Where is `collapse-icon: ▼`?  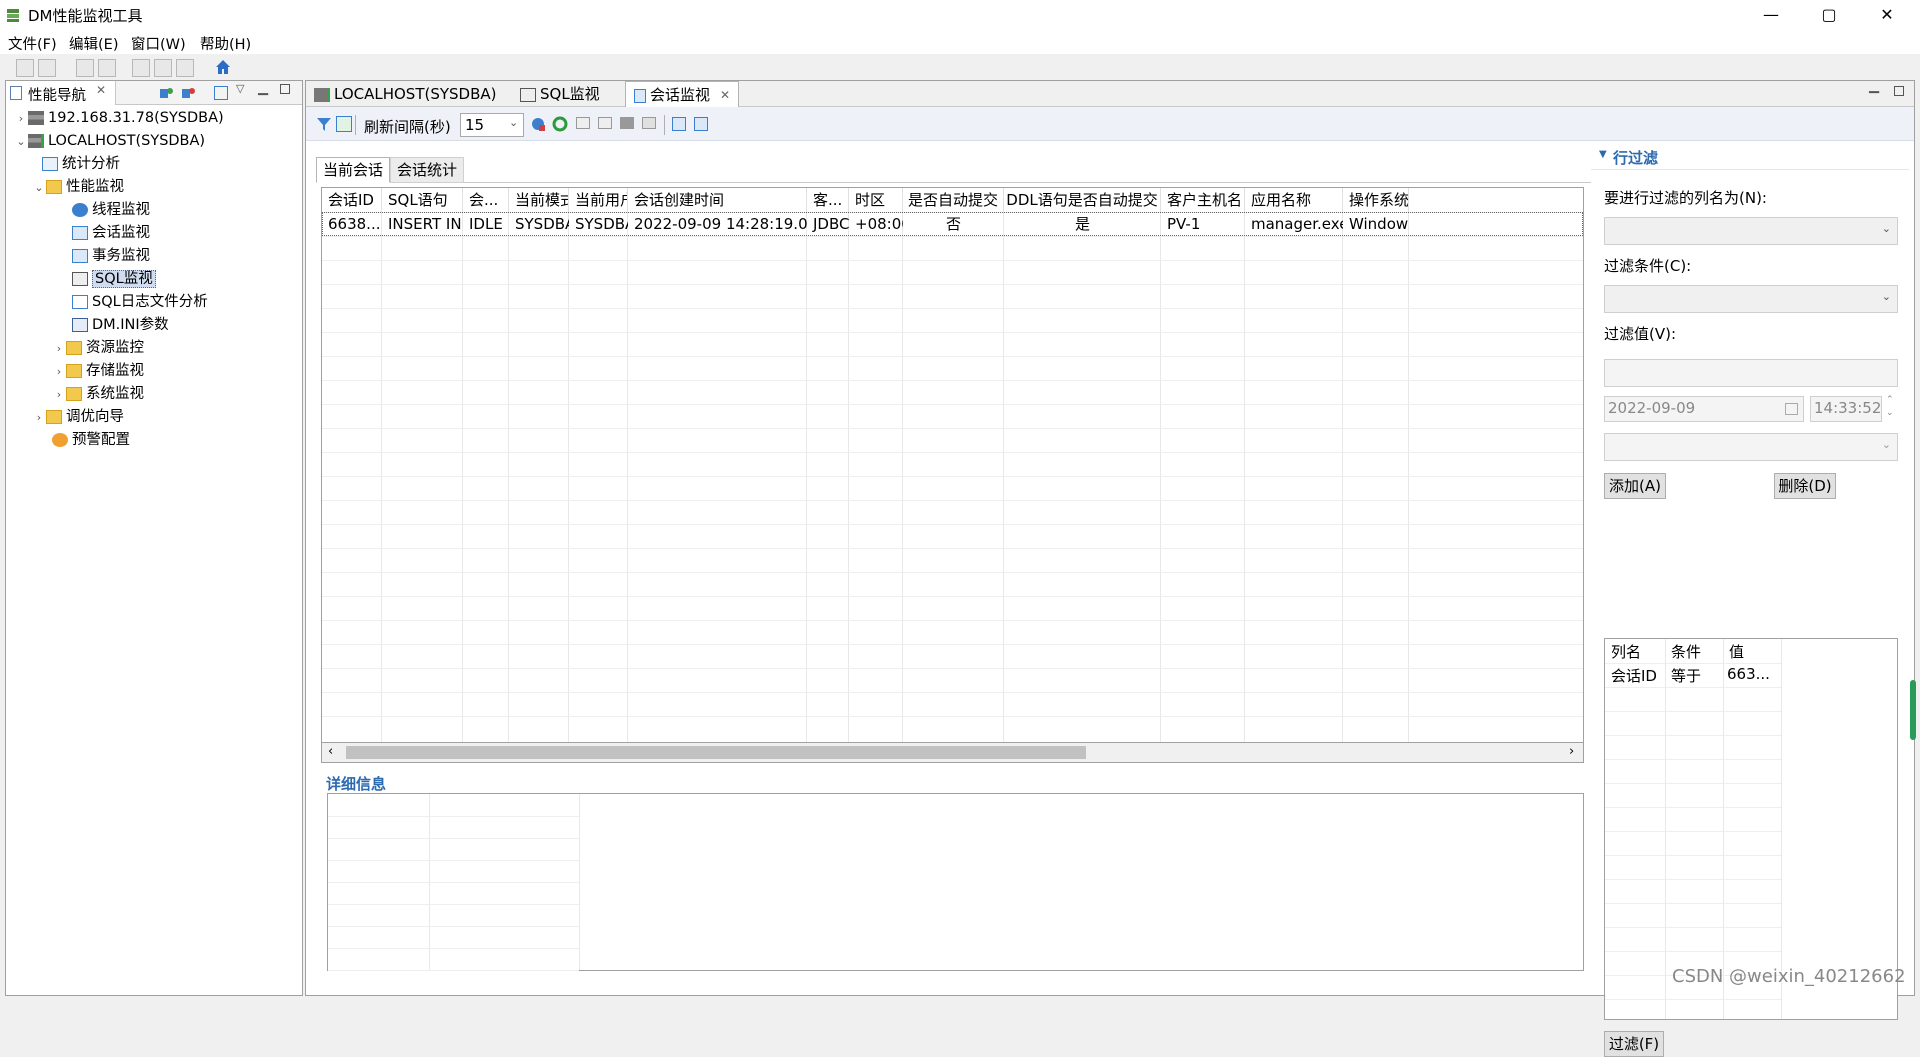
collapse-icon: ▼ is located at coordinates (1603, 154).